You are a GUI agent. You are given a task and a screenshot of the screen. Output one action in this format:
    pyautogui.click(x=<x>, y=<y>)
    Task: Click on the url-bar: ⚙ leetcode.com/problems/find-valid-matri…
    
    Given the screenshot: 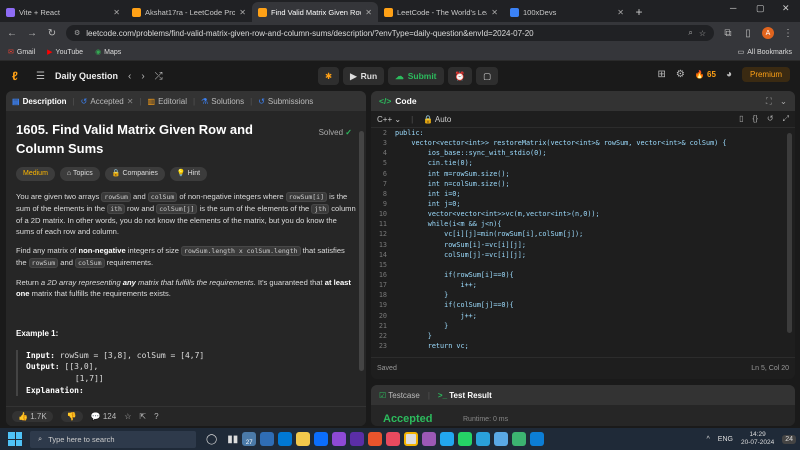 What is the action you would take?
    pyautogui.click(x=390, y=33)
    